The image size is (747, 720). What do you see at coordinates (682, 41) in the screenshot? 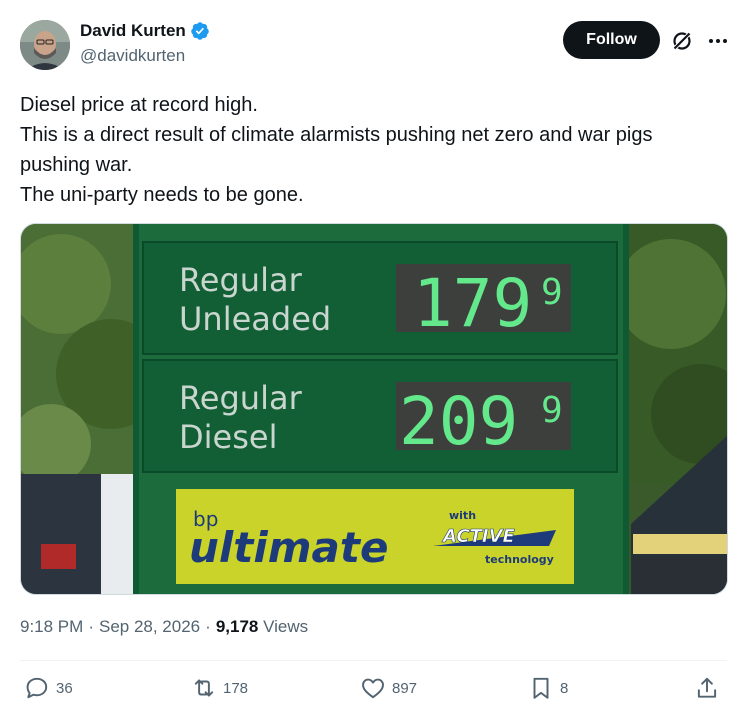
I see `grok-icon` at bounding box center [682, 41].